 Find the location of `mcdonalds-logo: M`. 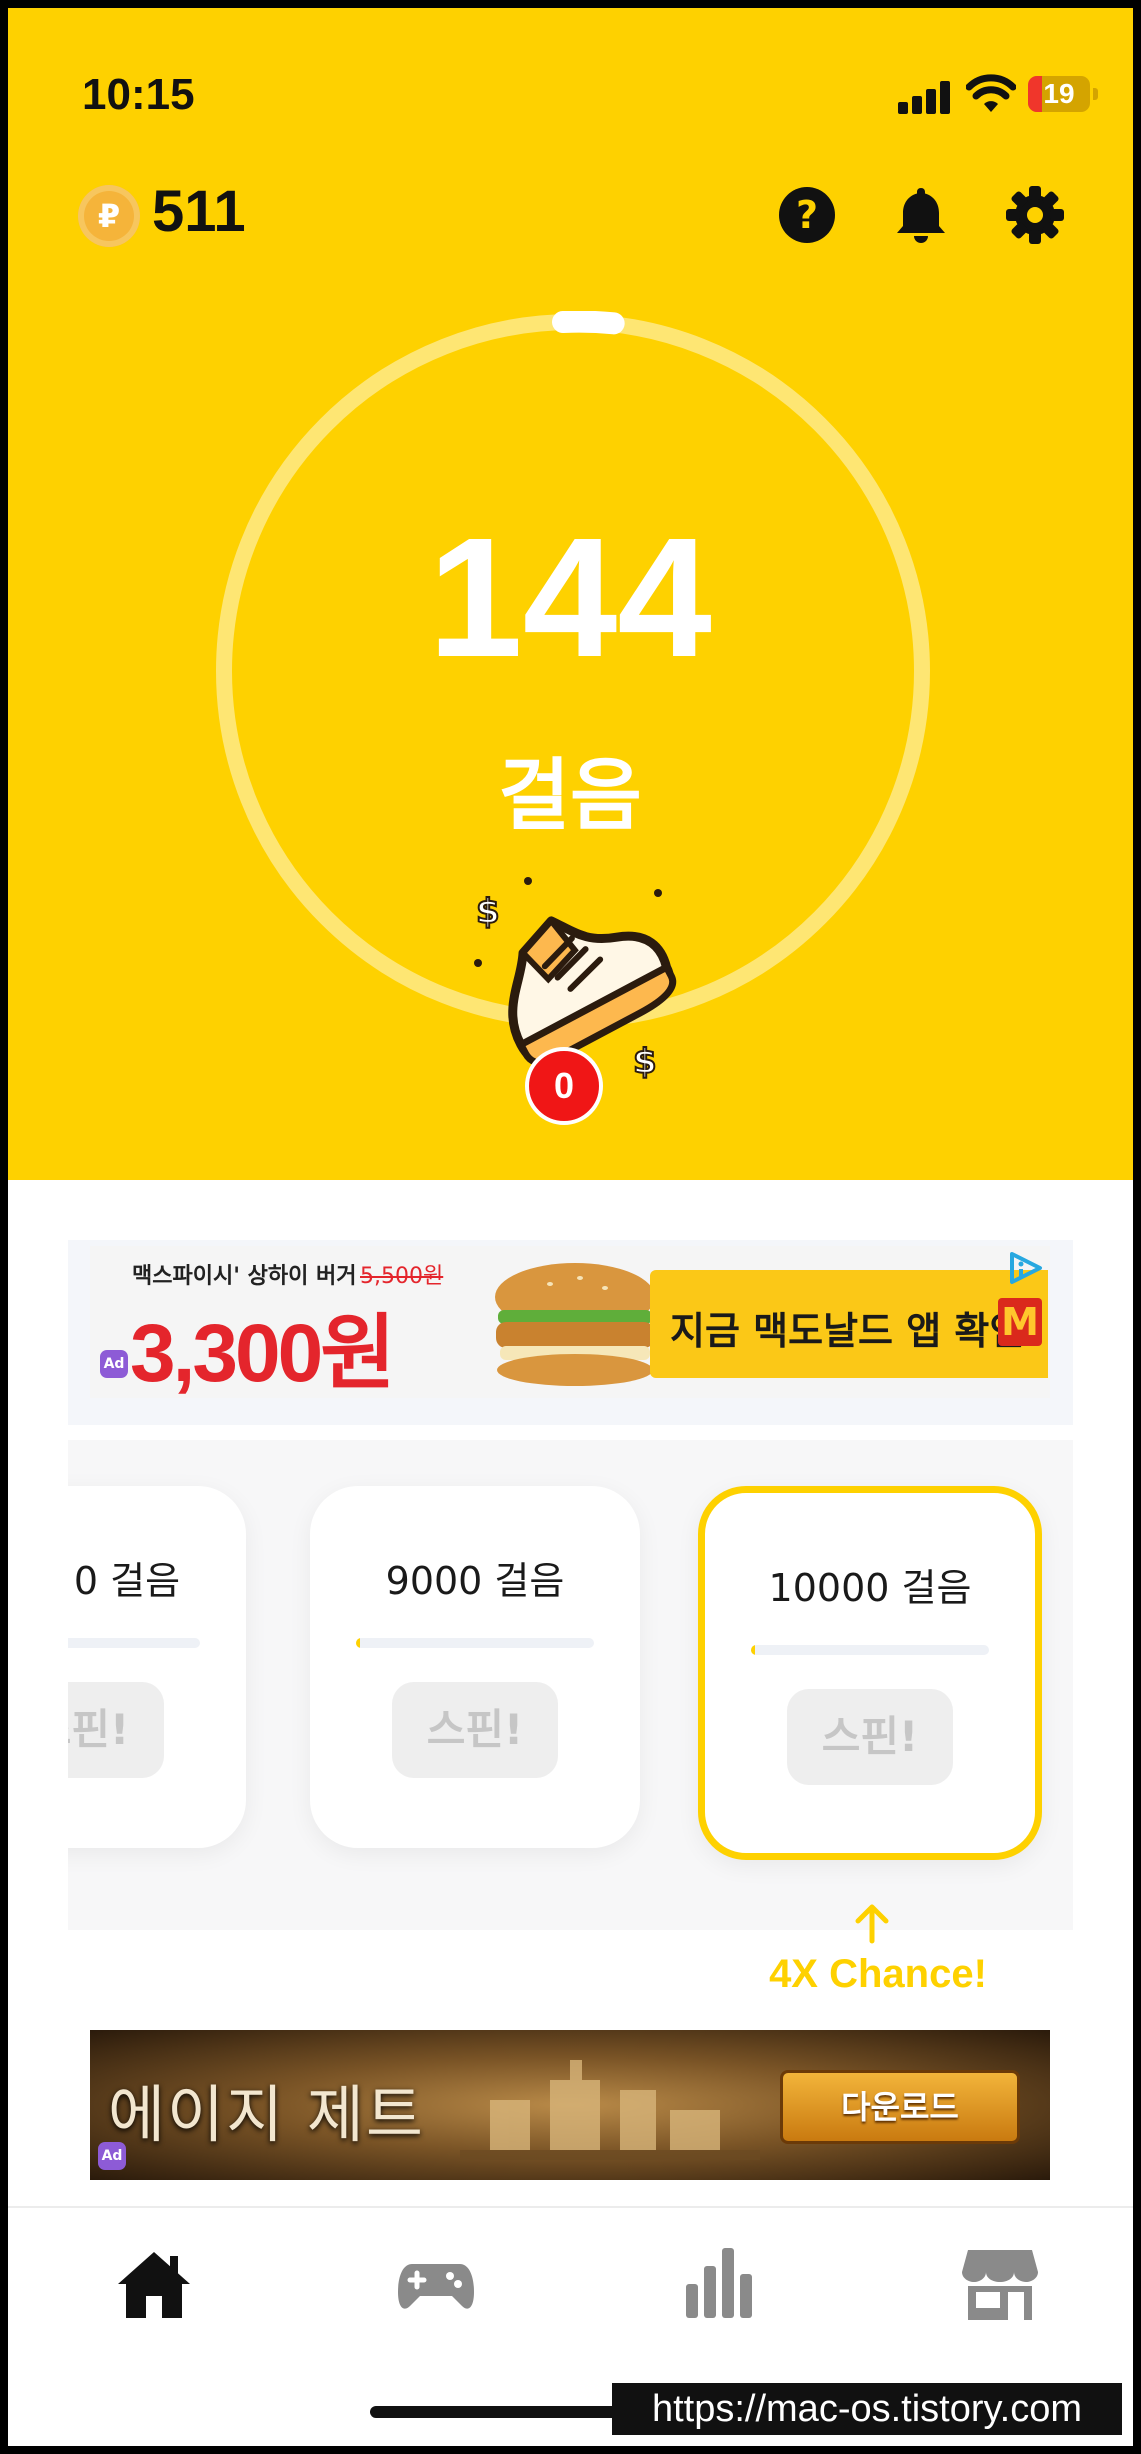

mcdonalds-logo: M is located at coordinates (1020, 1322).